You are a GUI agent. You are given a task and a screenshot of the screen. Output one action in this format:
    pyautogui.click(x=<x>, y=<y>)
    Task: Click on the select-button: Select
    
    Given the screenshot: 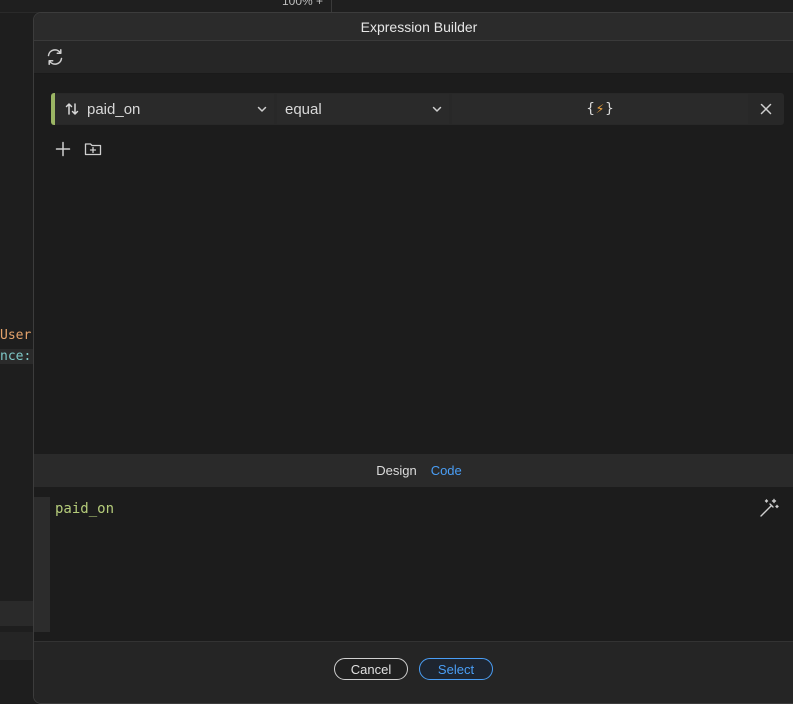 What is the action you would take?
    pyautogui.click(x=456, y=669)
    